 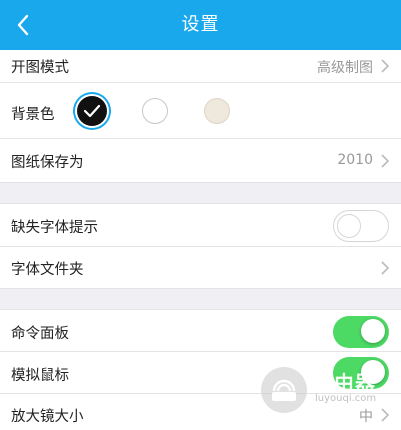 What do you see at coordinates (200, 268) in the screenshot?
I see `font-folder-row: 字体文件夹` at bounding box center [200, 268].